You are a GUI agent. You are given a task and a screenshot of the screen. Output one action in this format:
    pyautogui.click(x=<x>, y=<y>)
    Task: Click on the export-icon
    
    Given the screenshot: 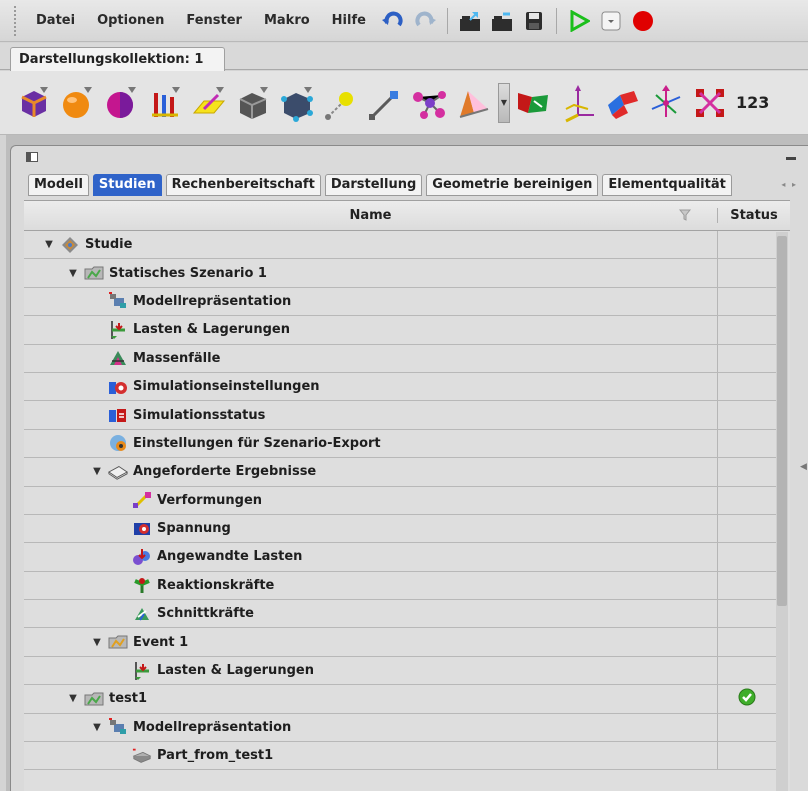 What is the action you would take?
    pyautogui.click(x=501, y=21)
    